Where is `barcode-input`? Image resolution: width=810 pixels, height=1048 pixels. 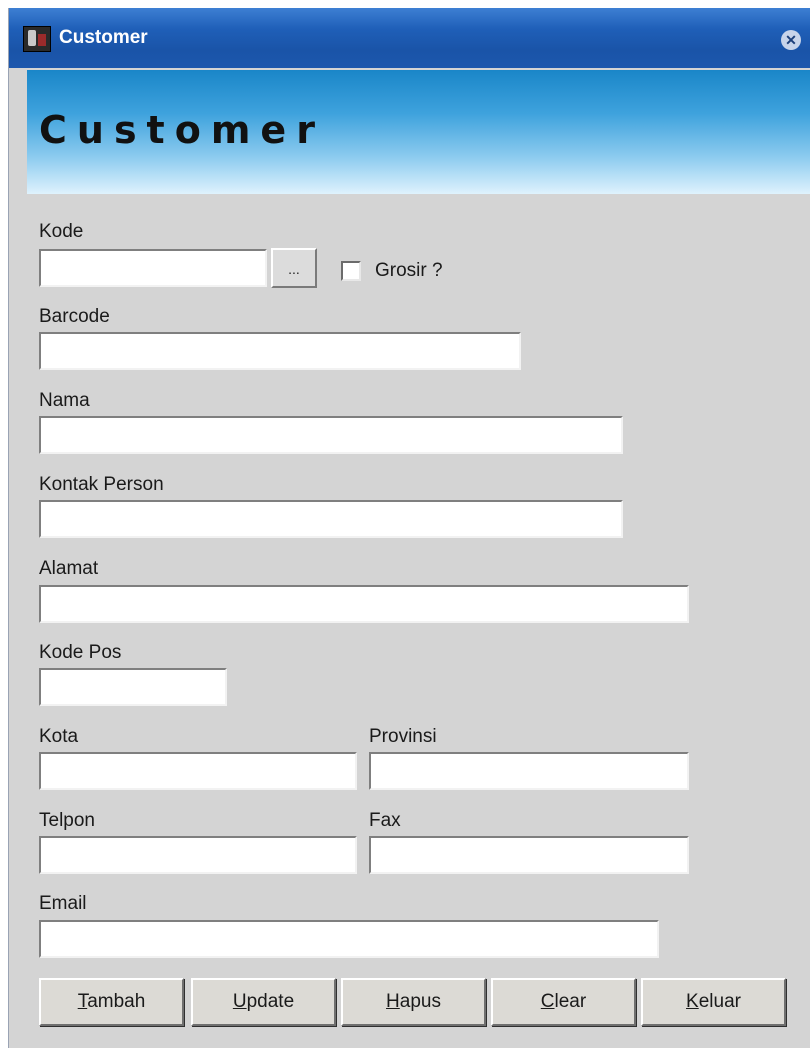
barcode-input is located at coordinates (280, 351).